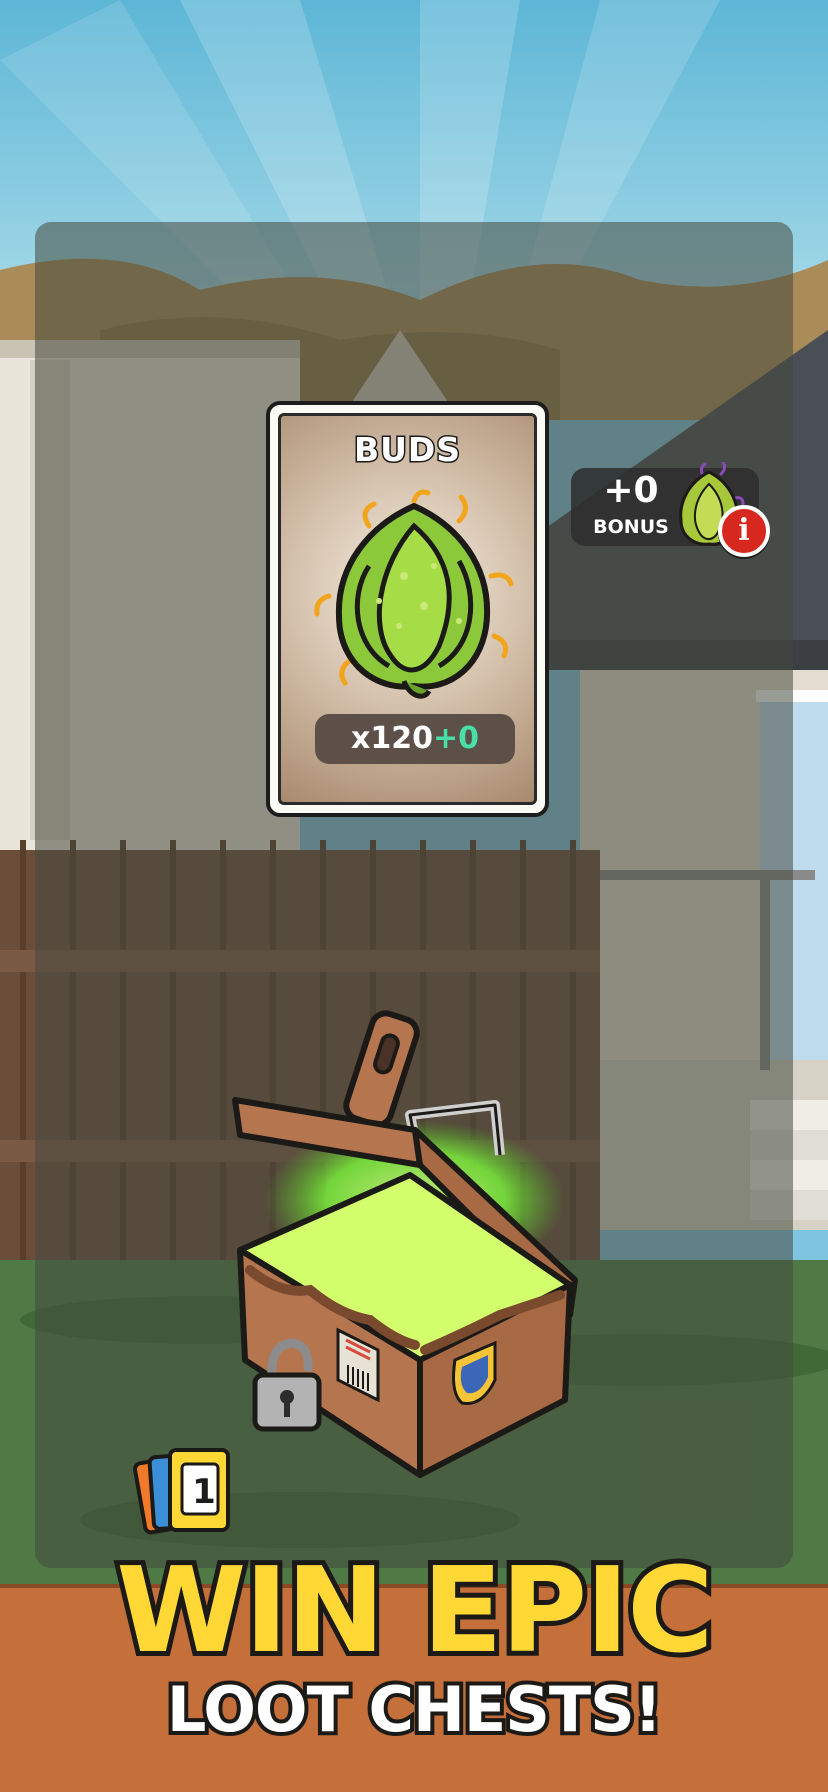 The height and width of the screenshot is (1792, 828). What do you see at coordinates (407, 450) in the screenshot?
I see `reward-card-title: BUDS` at bounding box center [407, 450].